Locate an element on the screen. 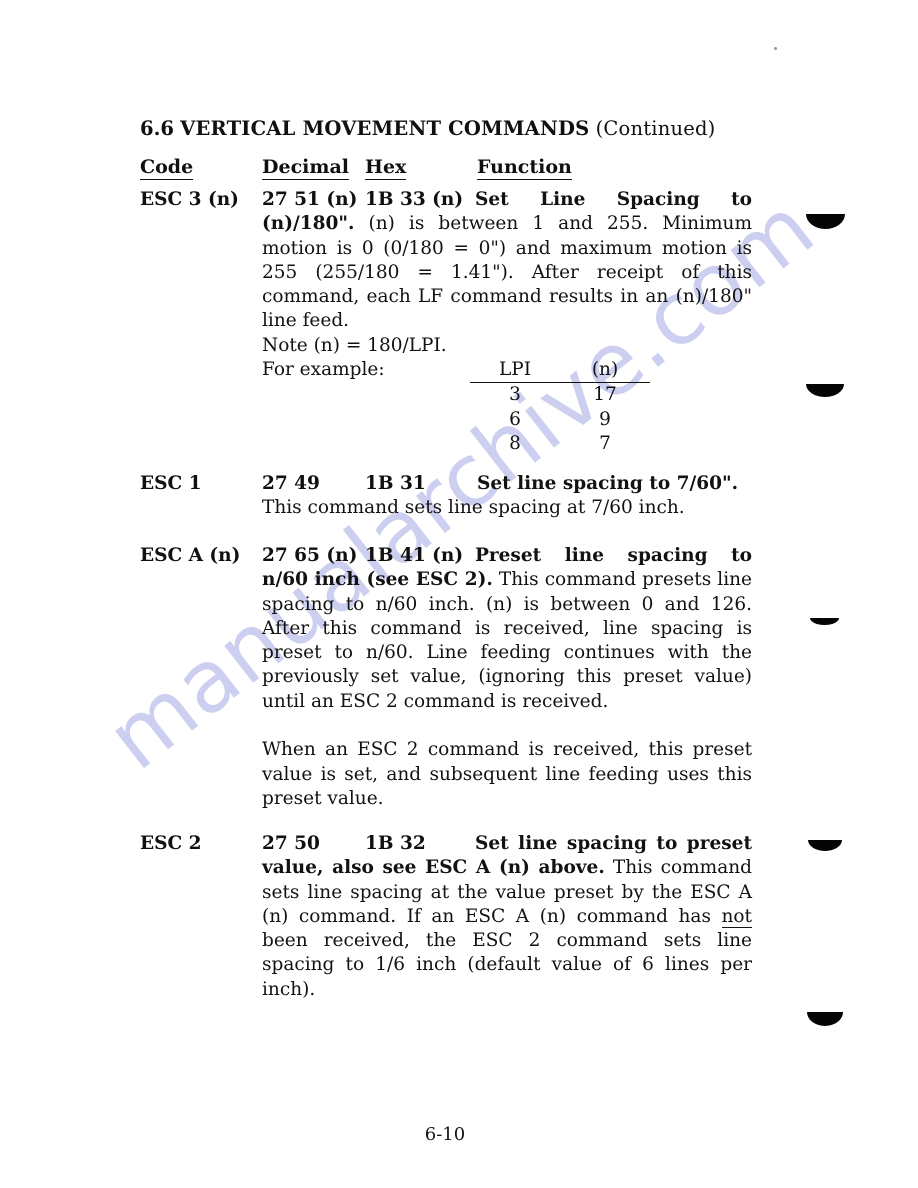 This screenshot has height=1188, width=918. column-header-hex-label: Hex is located at coordinates (386, 168).